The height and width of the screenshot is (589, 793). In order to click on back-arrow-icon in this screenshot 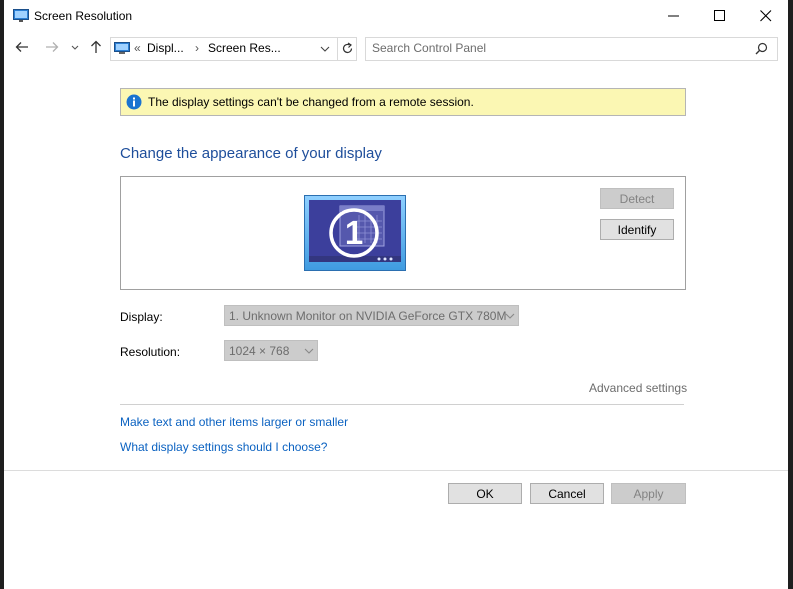, I will do `click(21, 47)`.